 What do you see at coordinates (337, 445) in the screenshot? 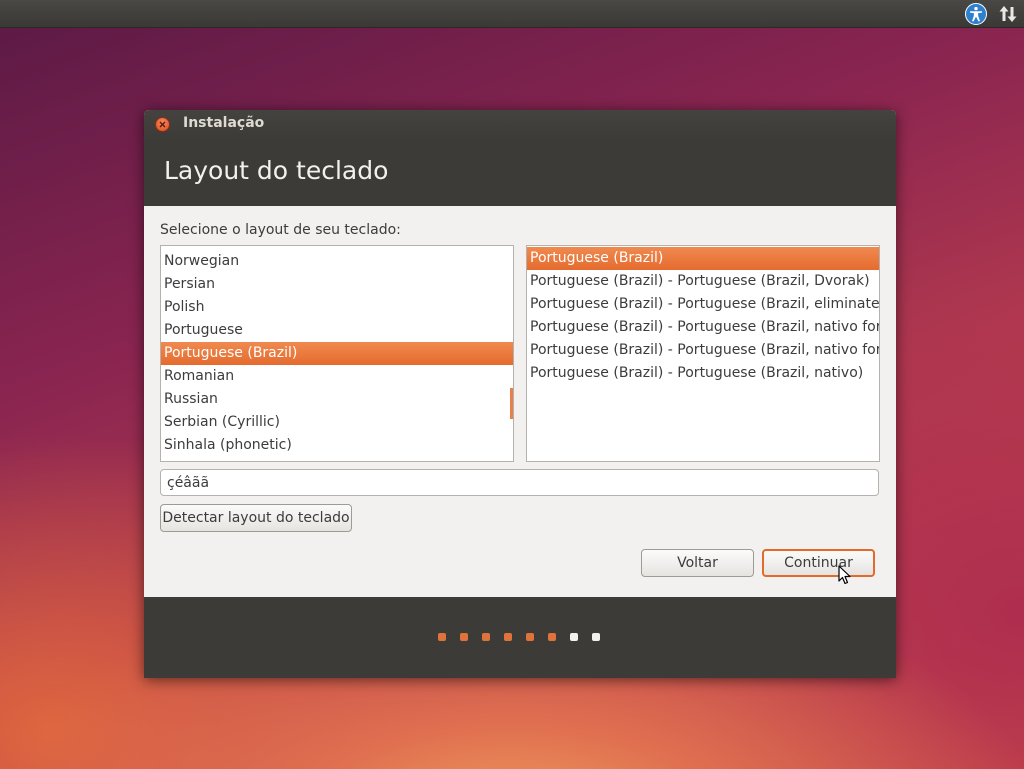
I see `layout-list-item: Sinhala (phonetic)` at bounding box center [337, 445].